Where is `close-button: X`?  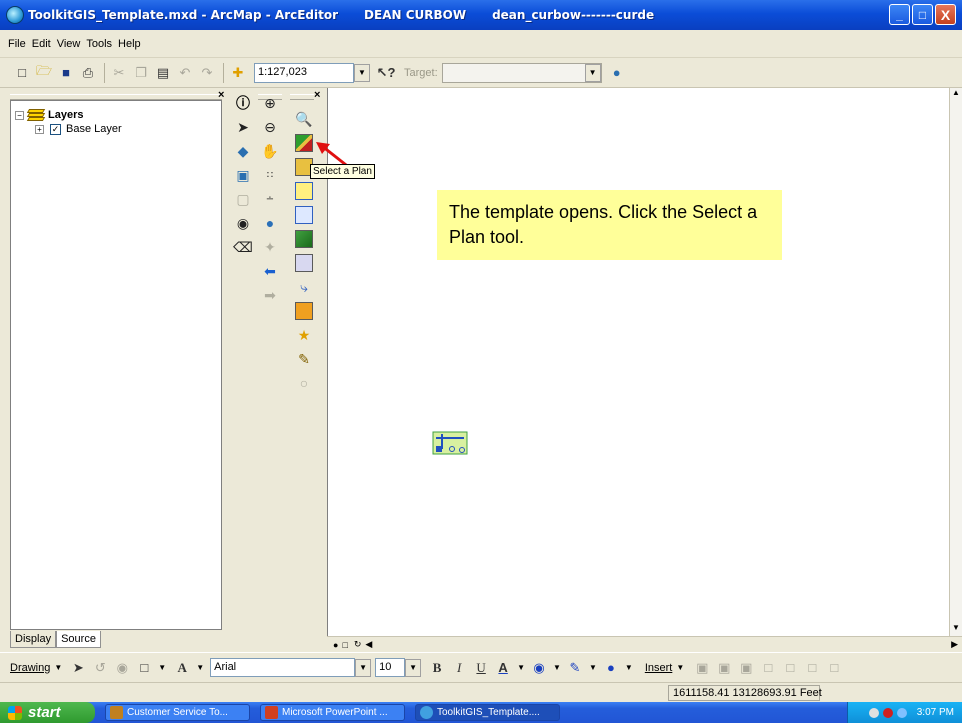 close-button: X is located at coordinates (945, 14).